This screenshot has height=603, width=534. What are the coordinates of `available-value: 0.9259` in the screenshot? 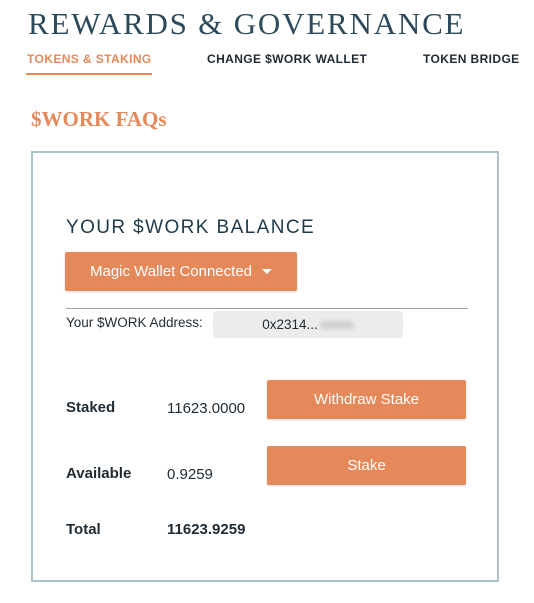 It's located at (190, 474).